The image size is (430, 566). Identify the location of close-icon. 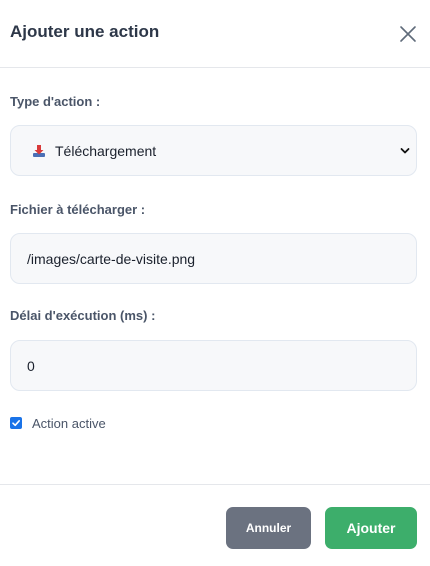
(408, 34).